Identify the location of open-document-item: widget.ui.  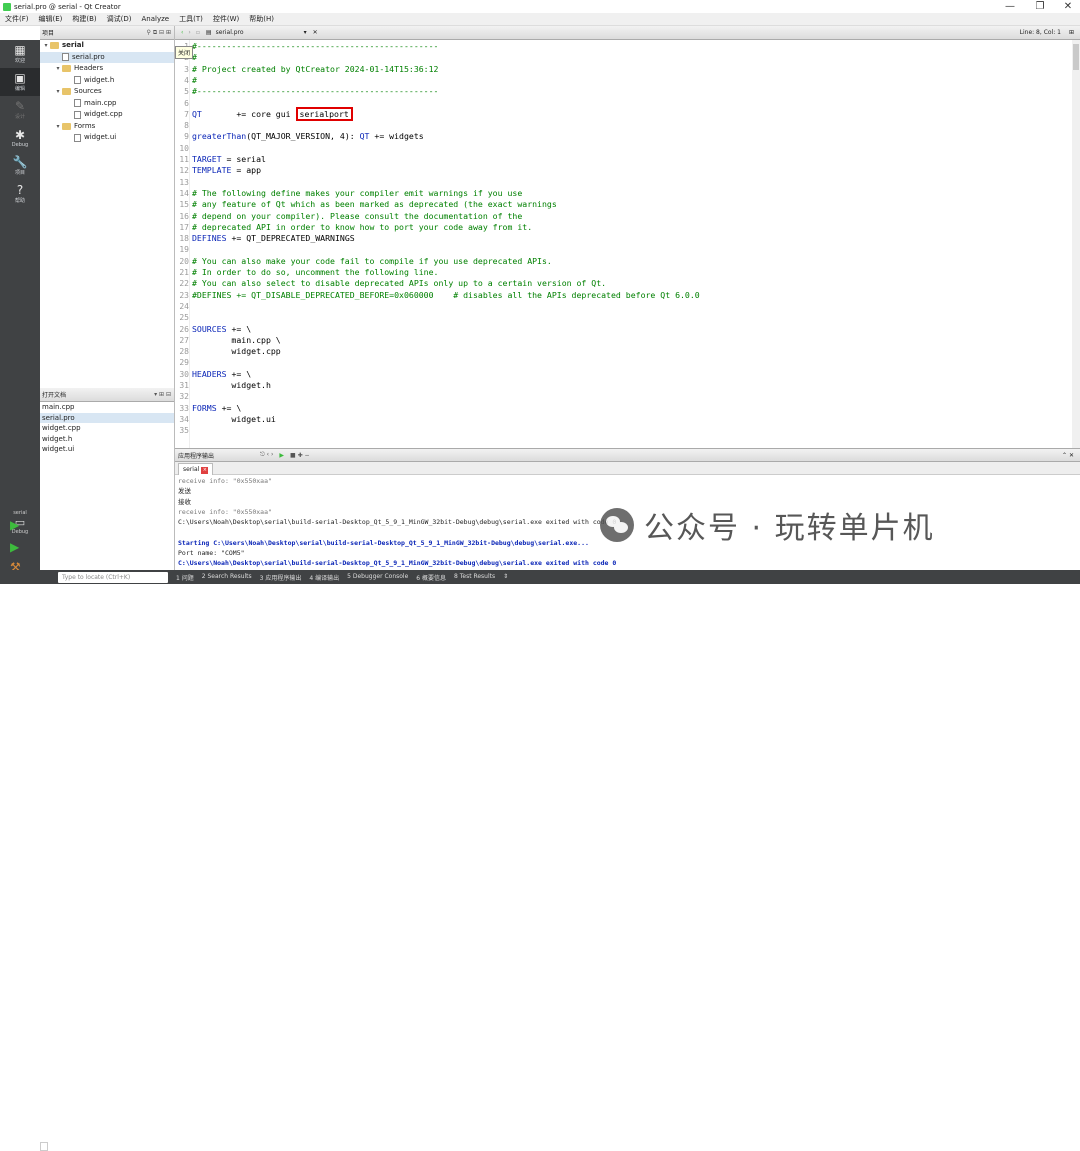
(107, 449).